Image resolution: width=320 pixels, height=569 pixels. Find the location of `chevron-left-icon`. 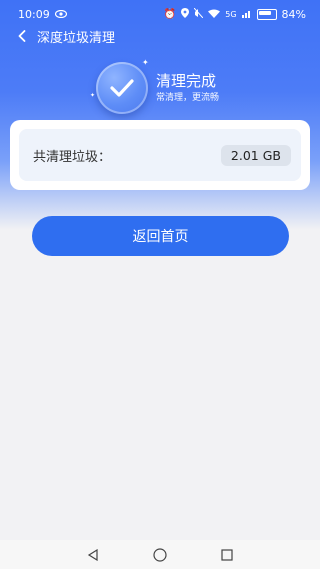

chevron-left-icon is located at coordinates (22, 36).